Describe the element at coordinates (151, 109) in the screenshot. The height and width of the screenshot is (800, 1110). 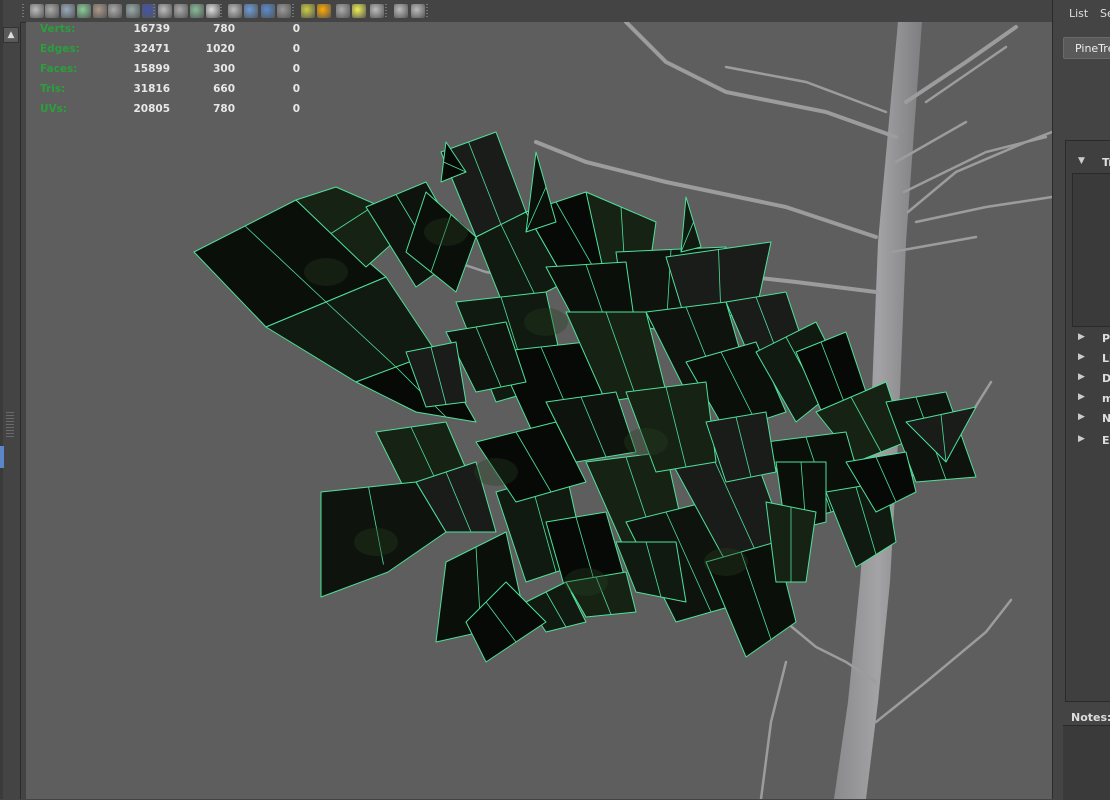
I see `hud-value-scene: 20805` at that location.